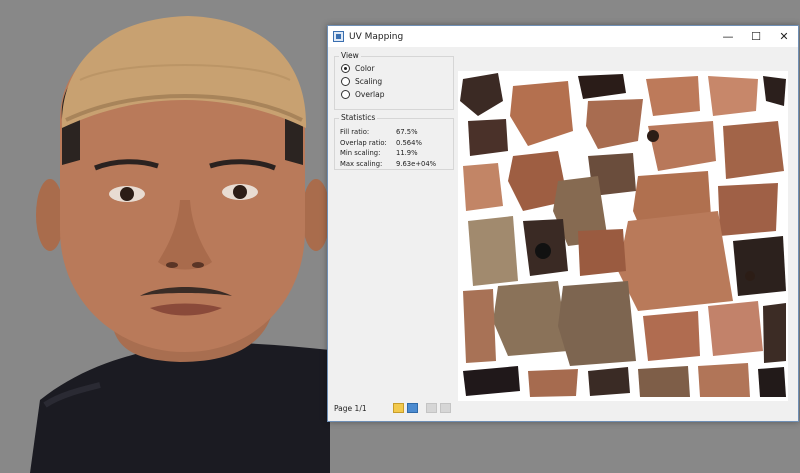 The width and height of the screenshot is (800, 473). What do you see at coordinates (394, 68) in the screenshot?
I see `radio-color: Color` at bounding box center [394, 68].